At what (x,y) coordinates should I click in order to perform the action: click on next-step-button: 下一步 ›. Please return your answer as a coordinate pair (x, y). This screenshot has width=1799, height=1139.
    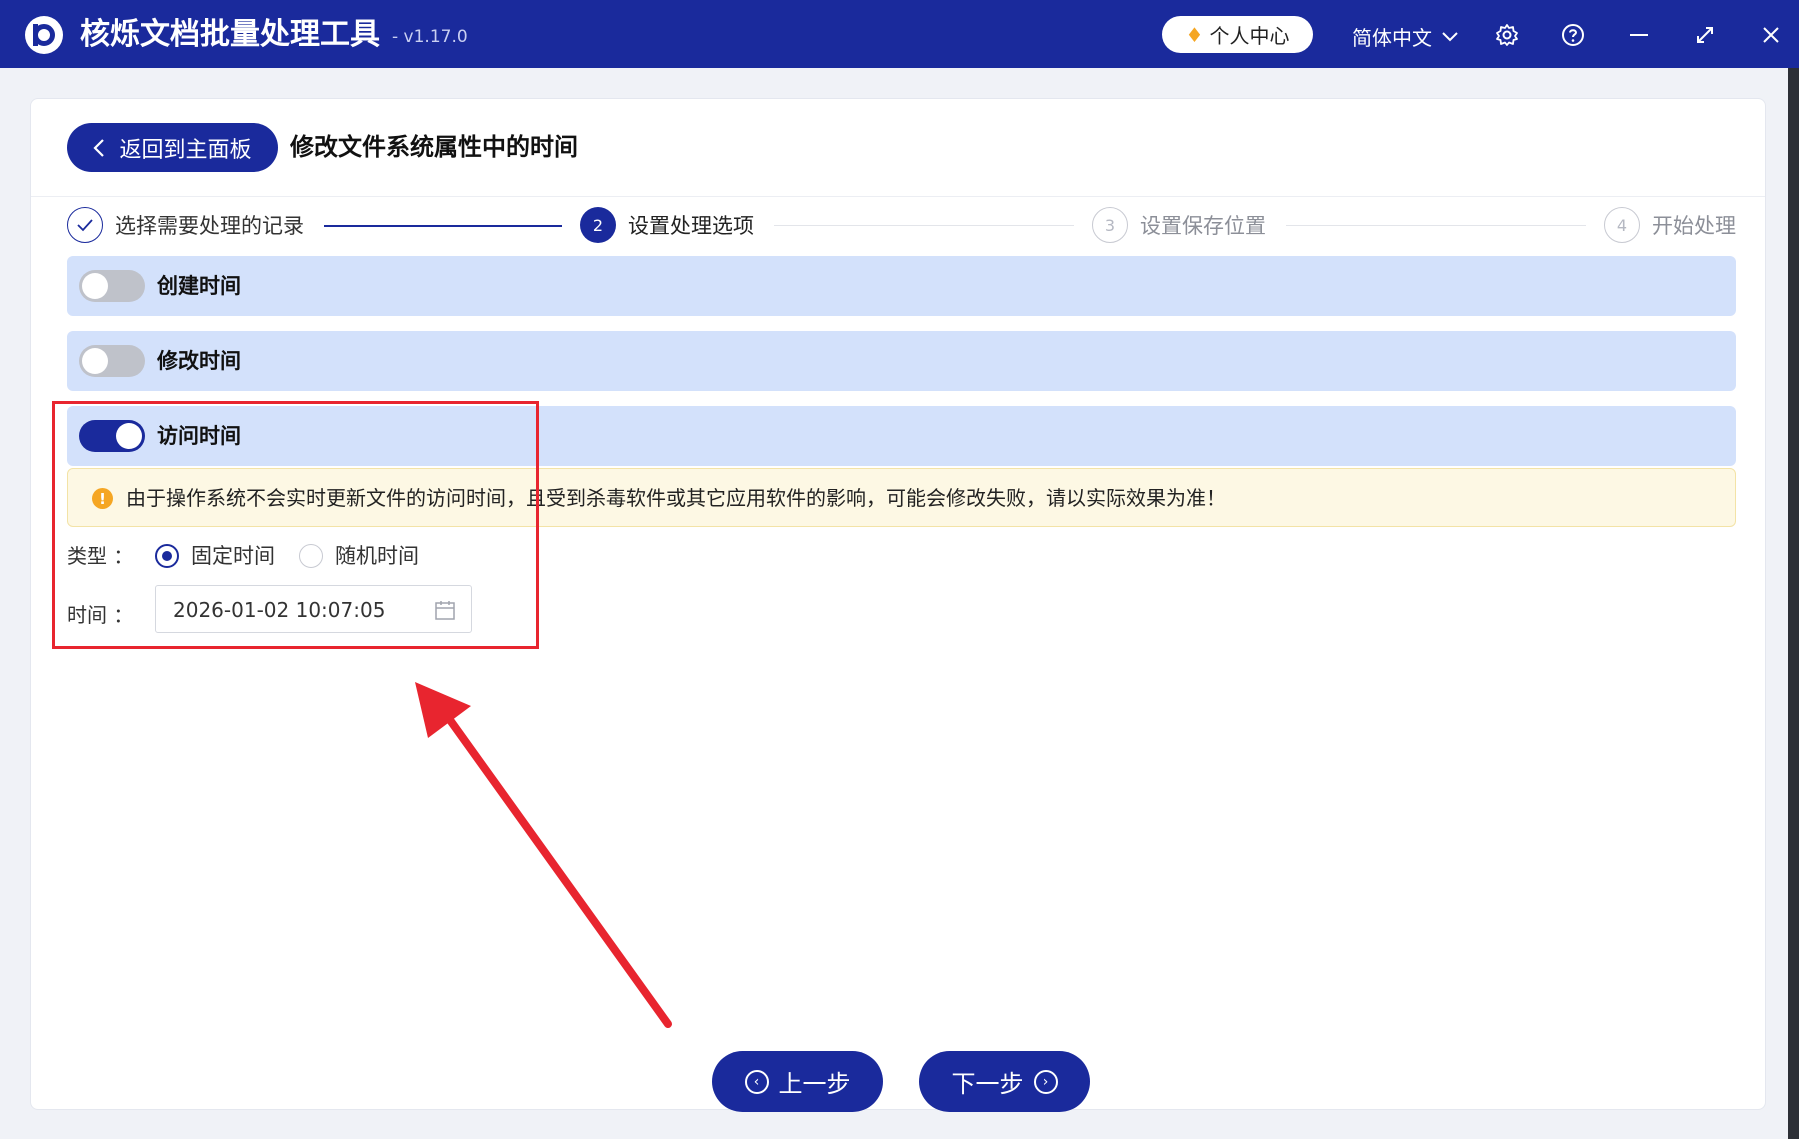
    Looking at the image, I should click on (1004, 1081).